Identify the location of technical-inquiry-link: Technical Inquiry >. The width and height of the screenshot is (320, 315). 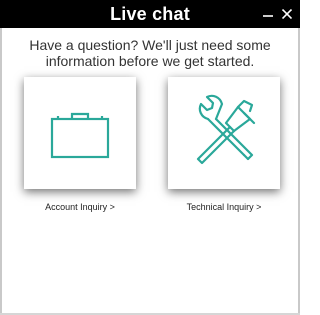
(224, 207).